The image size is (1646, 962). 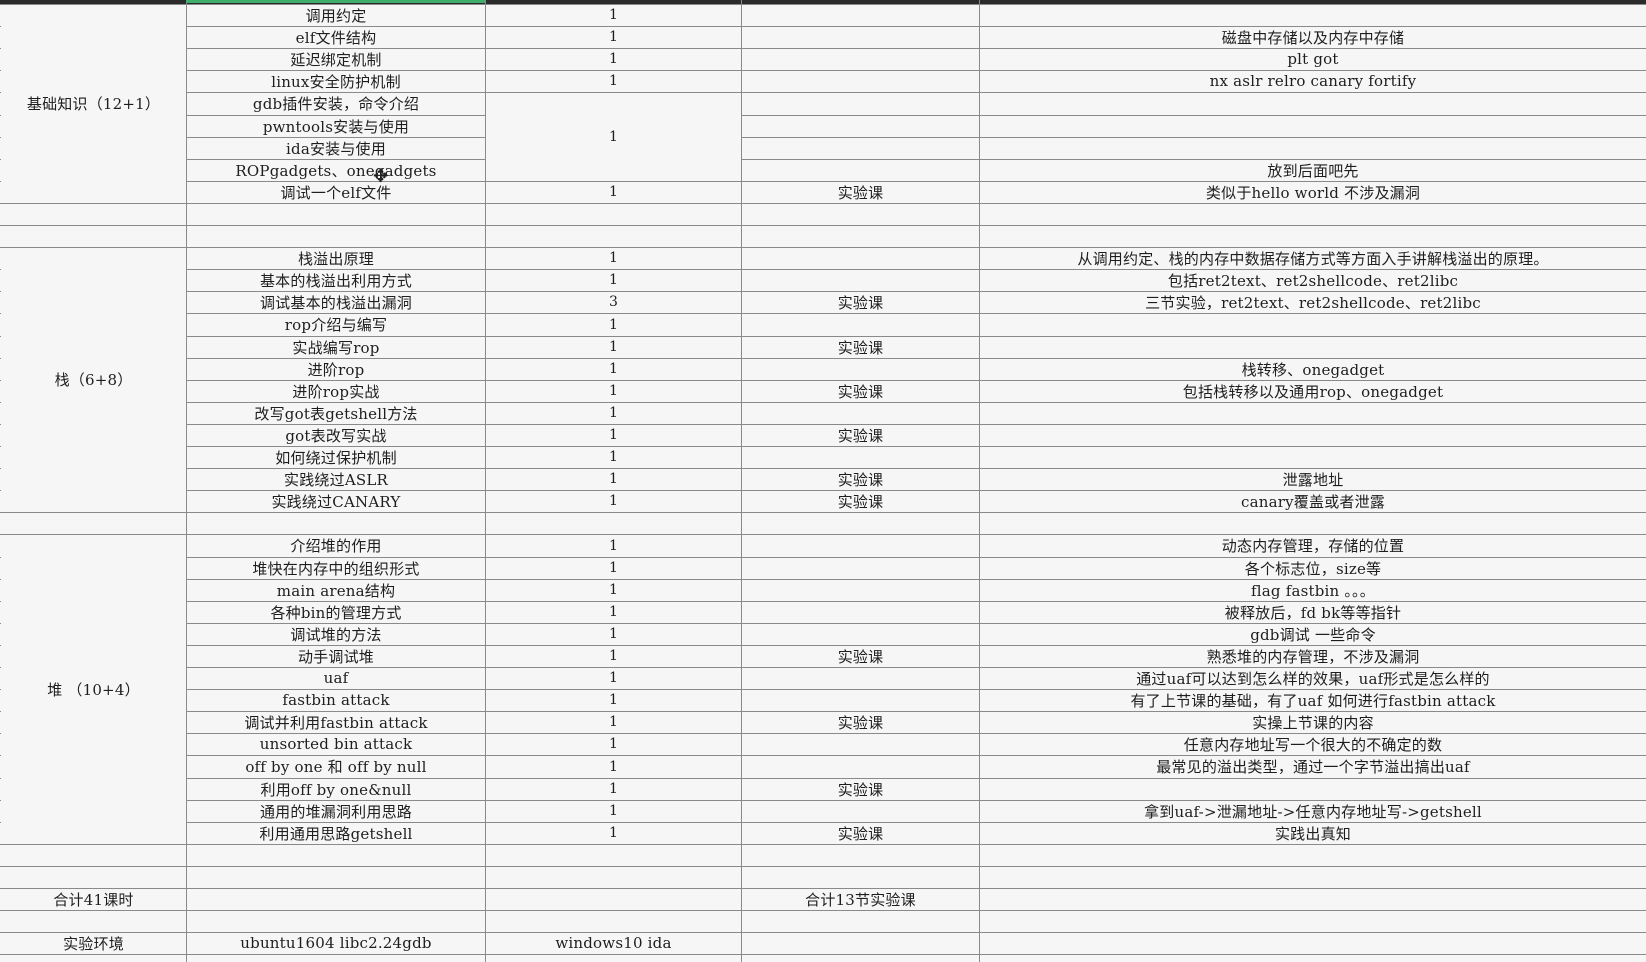 I want to click on note-cell: 拿到uaf->泄漏地址->任意内存地址写->getshell, so click(x=1313, y=811).